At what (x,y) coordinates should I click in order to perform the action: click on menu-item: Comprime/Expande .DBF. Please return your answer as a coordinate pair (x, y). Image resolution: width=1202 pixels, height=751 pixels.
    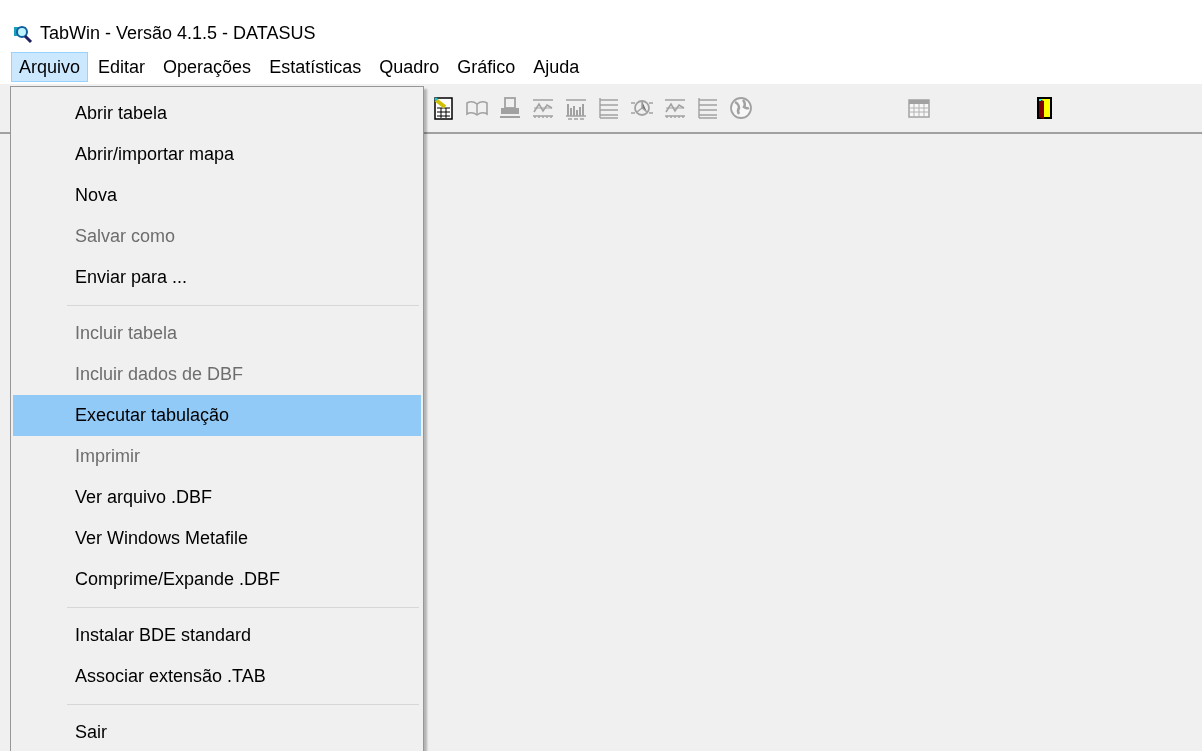
    Looking at the image, I should click on (217, 579).